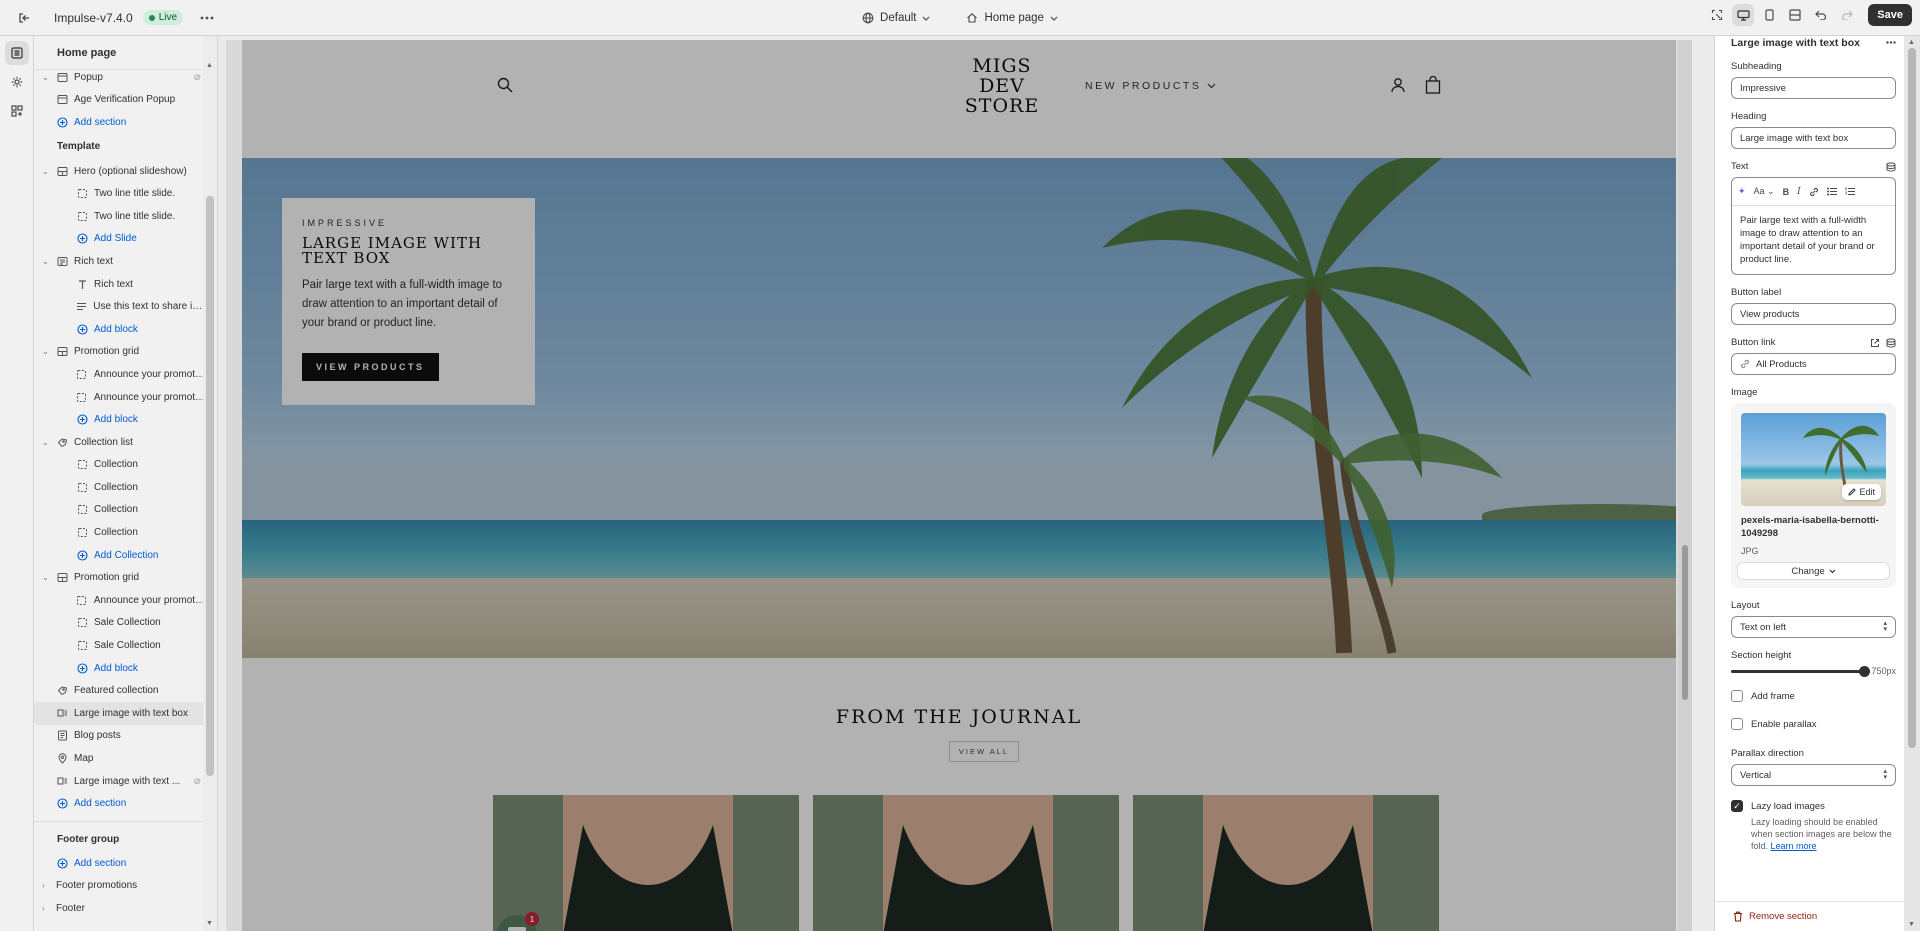  I want to click on apps-icon, so click(17, 111).